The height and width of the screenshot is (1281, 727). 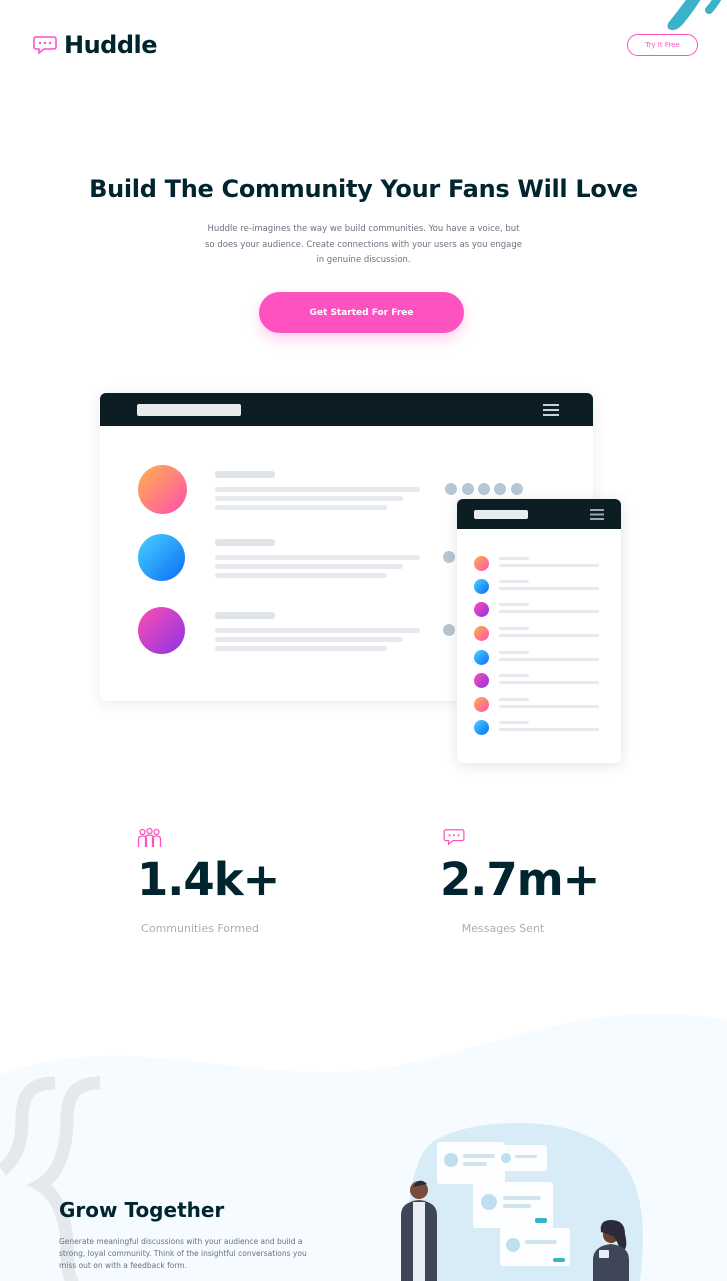 I want to click on try-it-free-button: Try It Free, so click(x=662, y=45).